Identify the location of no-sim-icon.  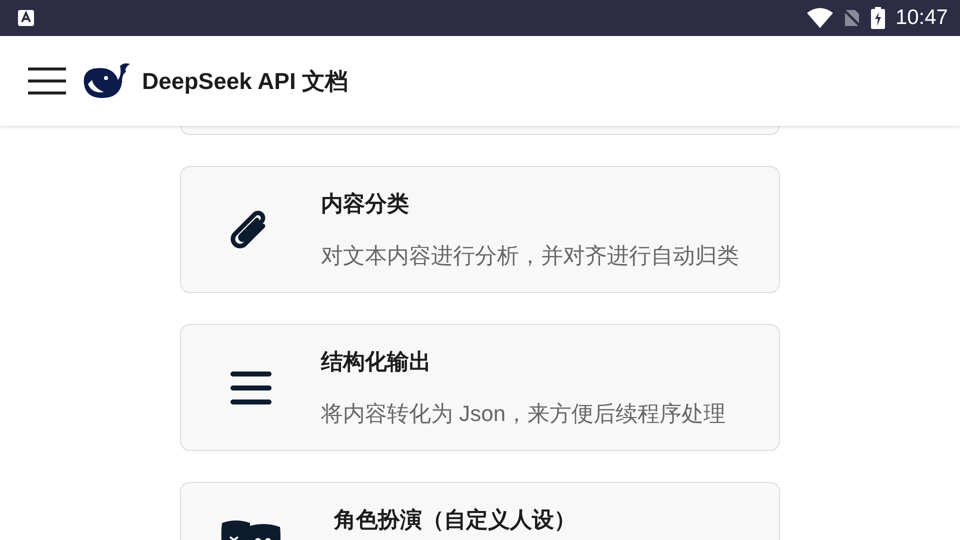
(852, 18).